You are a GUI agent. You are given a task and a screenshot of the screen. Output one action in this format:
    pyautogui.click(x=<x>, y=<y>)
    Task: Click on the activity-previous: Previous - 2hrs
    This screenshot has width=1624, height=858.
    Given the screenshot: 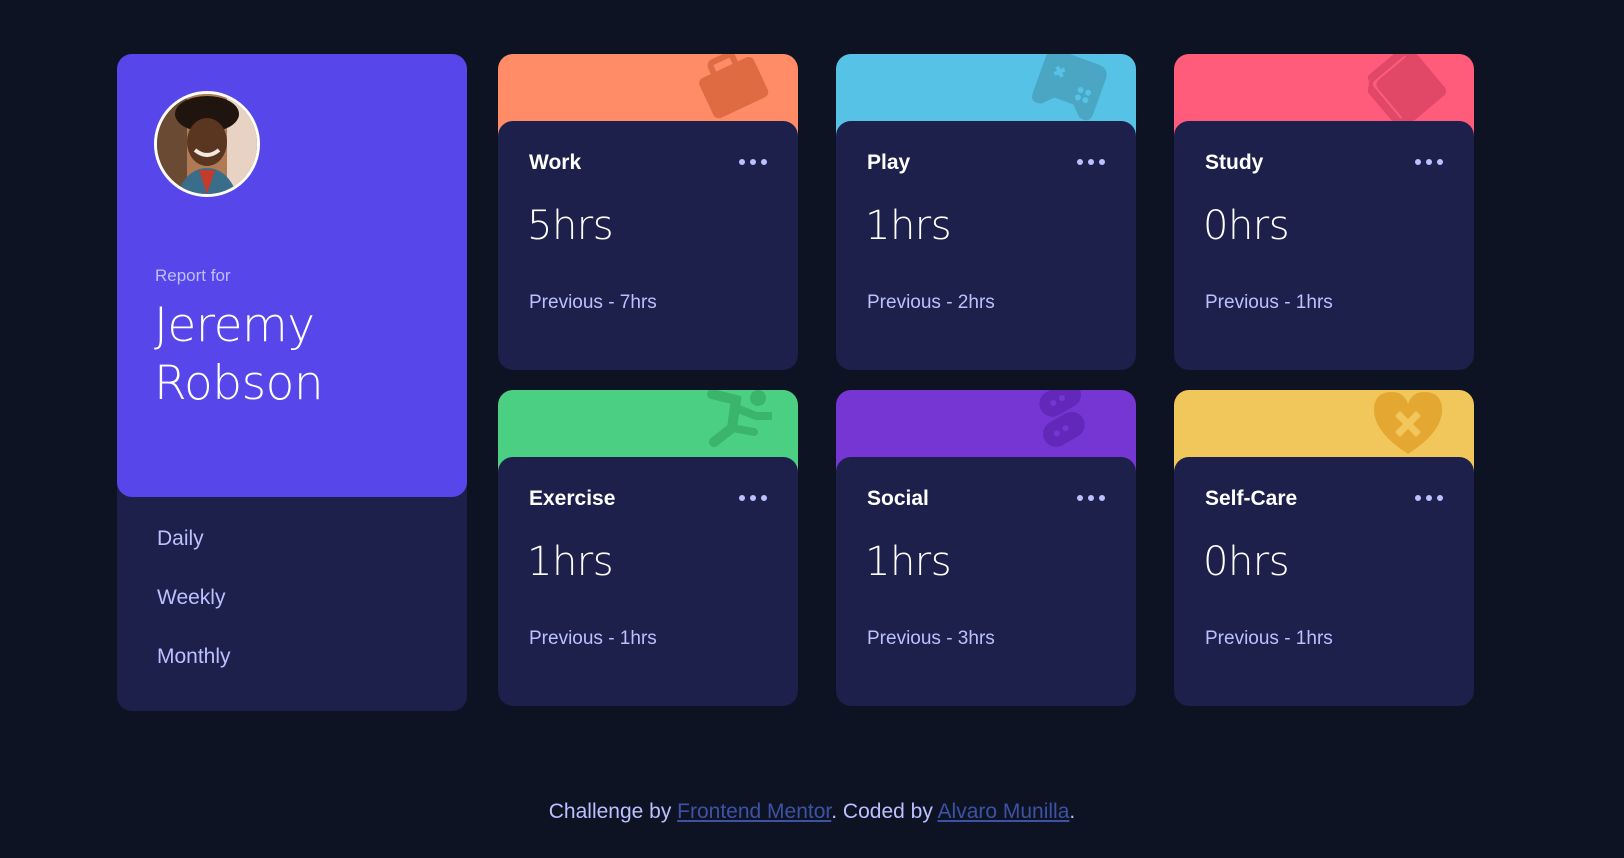 What is the action you would take?
    pyautogui.click(x=931, y=302)
    